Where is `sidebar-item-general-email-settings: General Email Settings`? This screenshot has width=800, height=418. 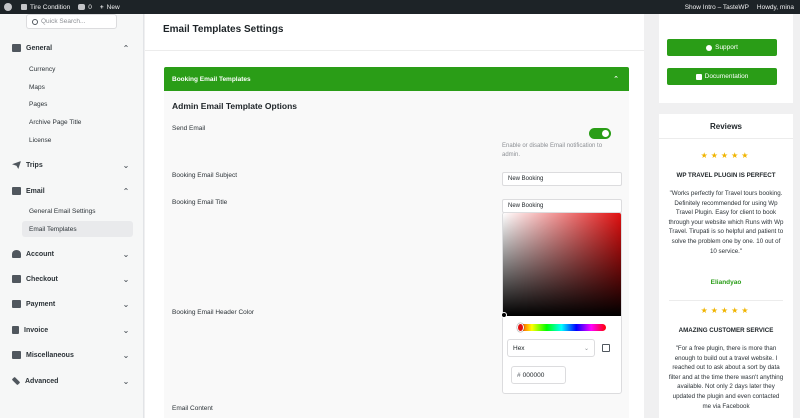 sidebar-item-general-email-settings: General Email Settings is located at coordinates (77, 211).